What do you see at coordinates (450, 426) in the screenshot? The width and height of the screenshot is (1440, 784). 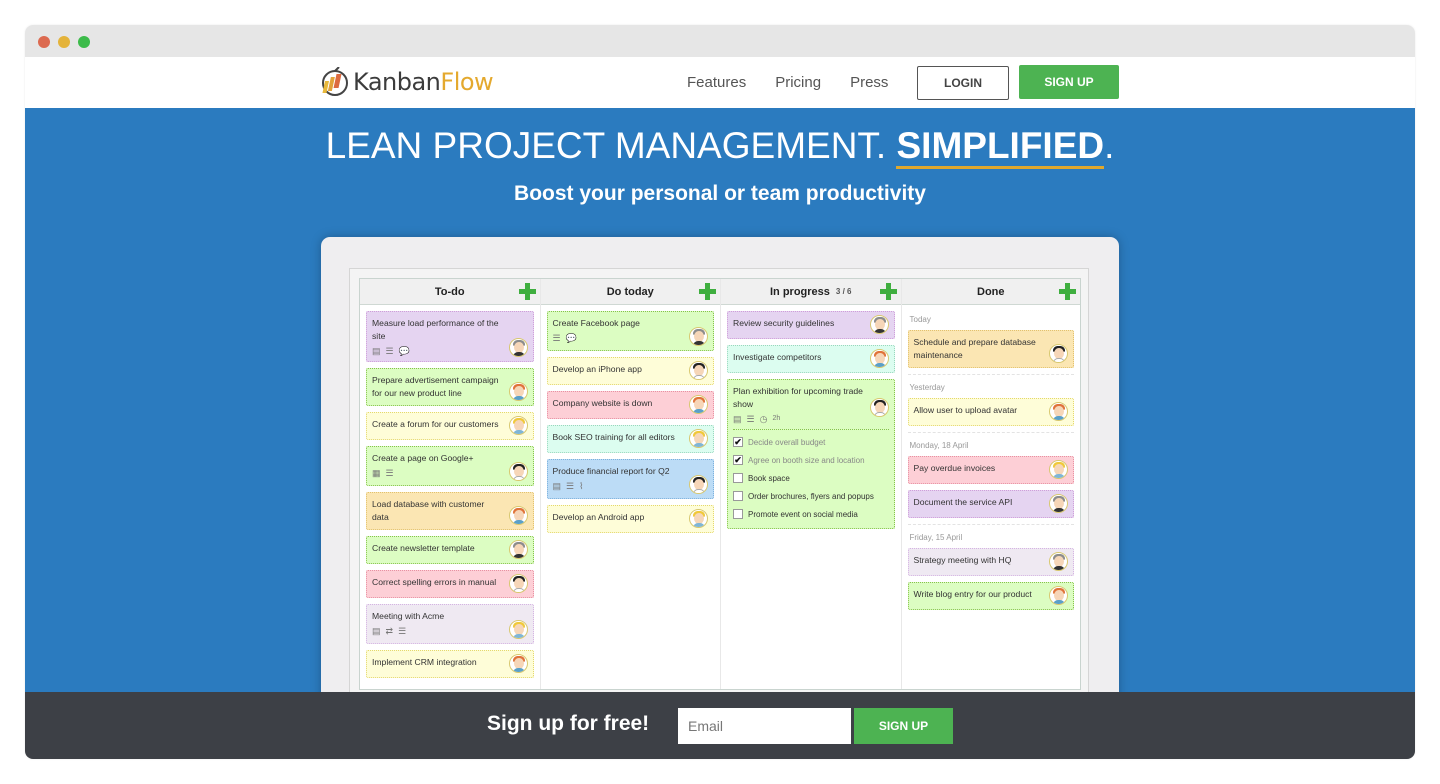 I see `task-card: Create a forum for our customers` at bounding box center [450, 426].